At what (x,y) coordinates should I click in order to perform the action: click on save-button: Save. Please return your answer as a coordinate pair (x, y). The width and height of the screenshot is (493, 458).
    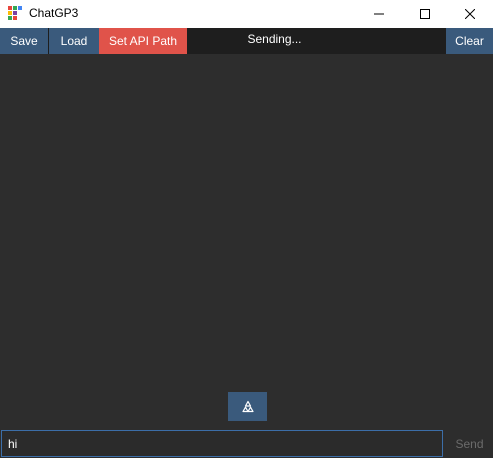
    Looking at the image, I should click on (24, 41).